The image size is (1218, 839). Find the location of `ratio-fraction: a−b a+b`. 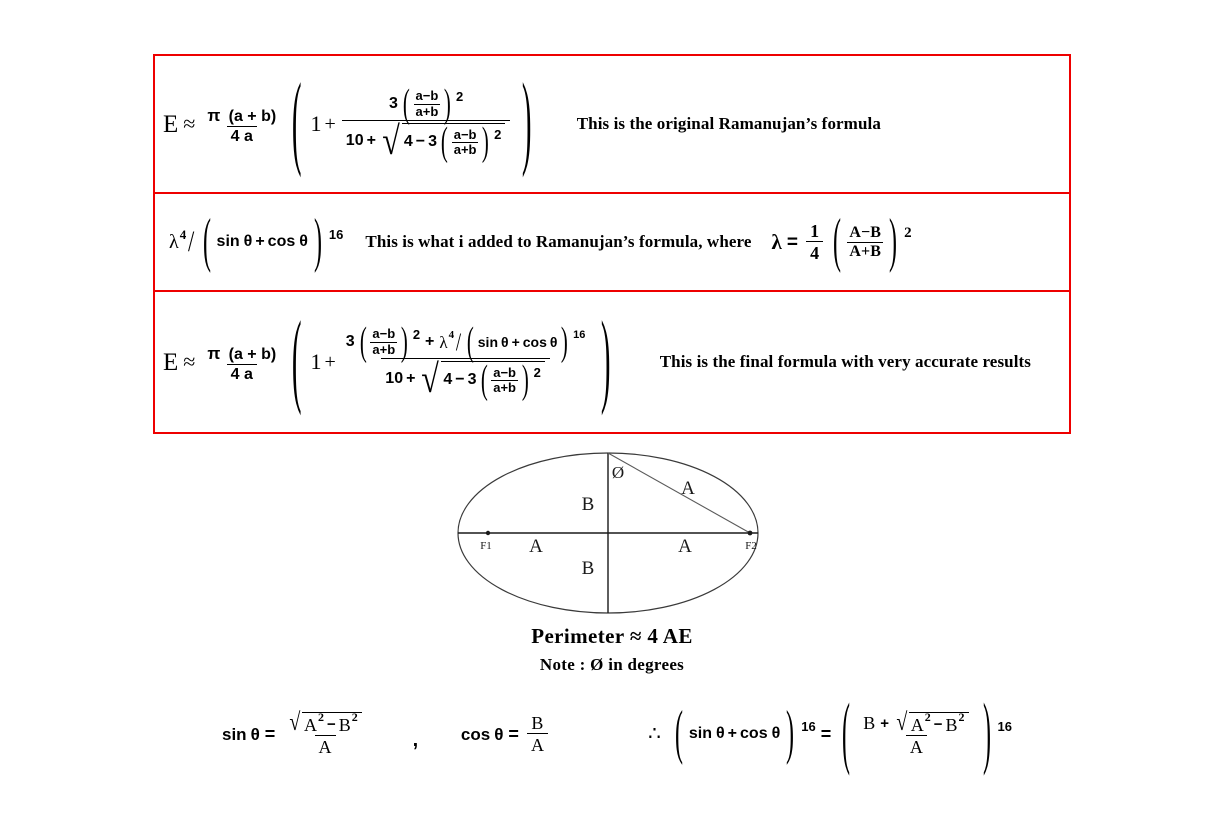

ratio-fraction: a−b a+b is located at coordinates (427, 103).